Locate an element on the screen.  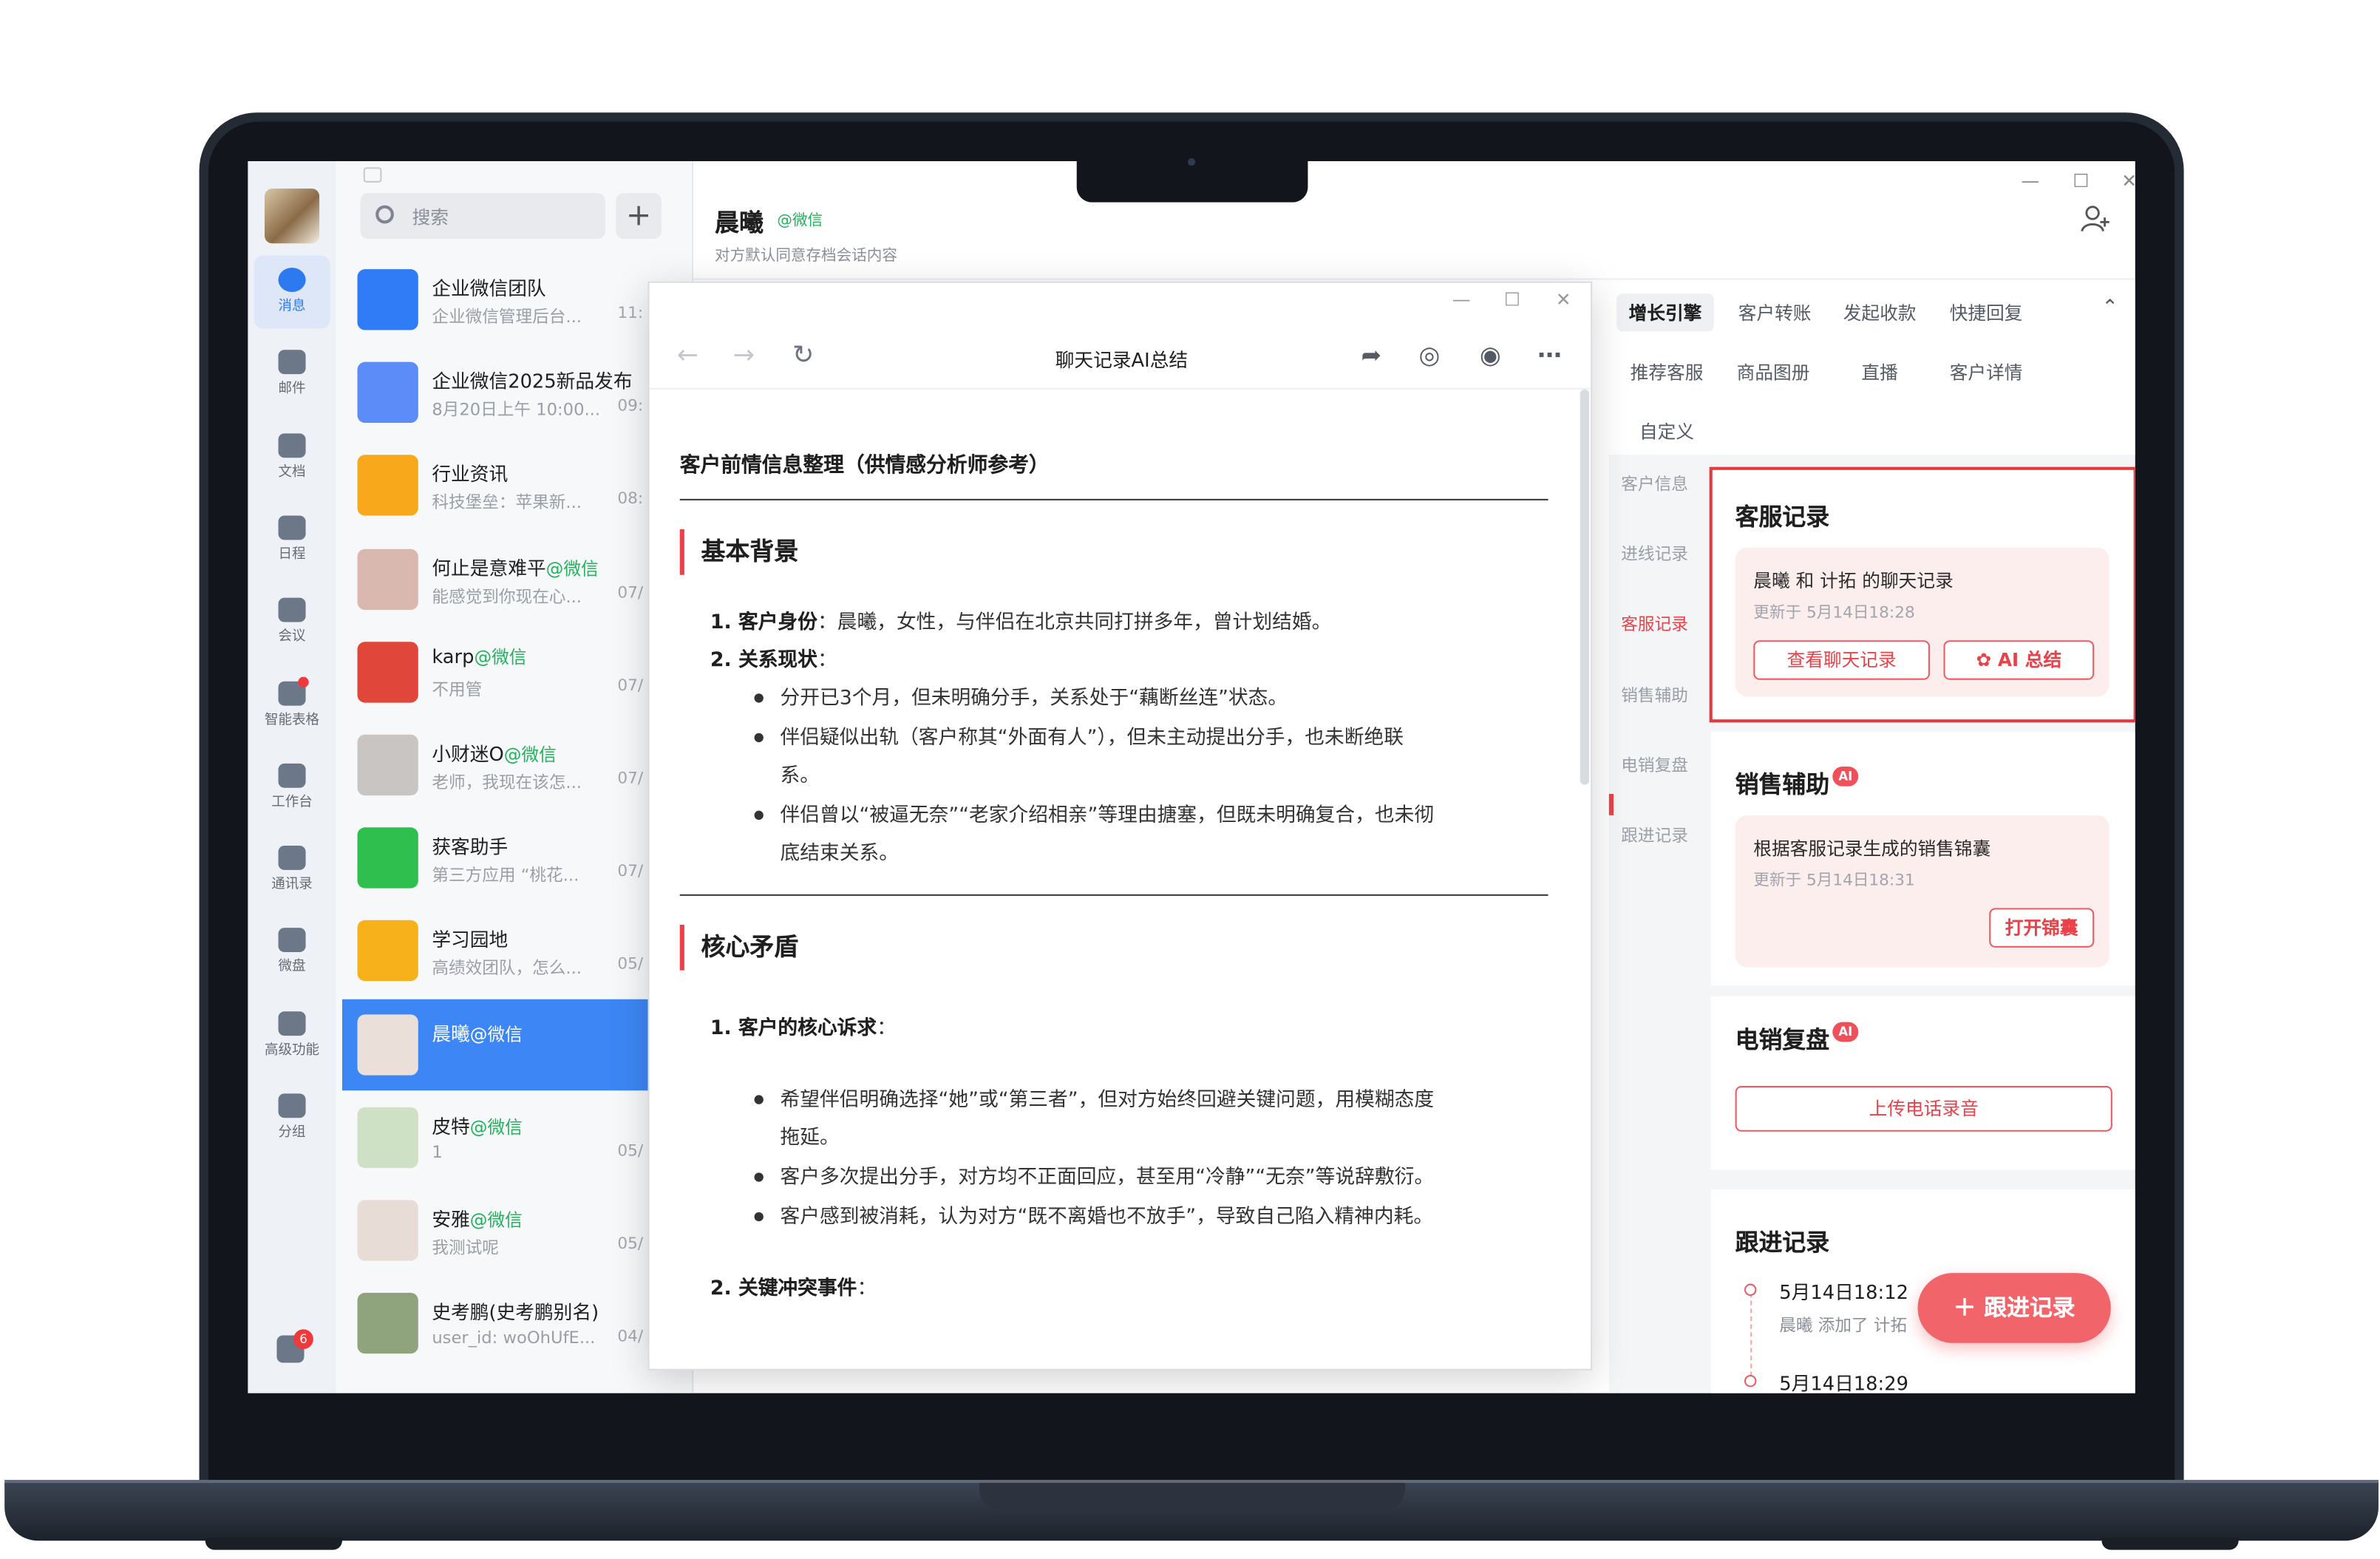
scrollbar is located at coordinates (1585, 587).